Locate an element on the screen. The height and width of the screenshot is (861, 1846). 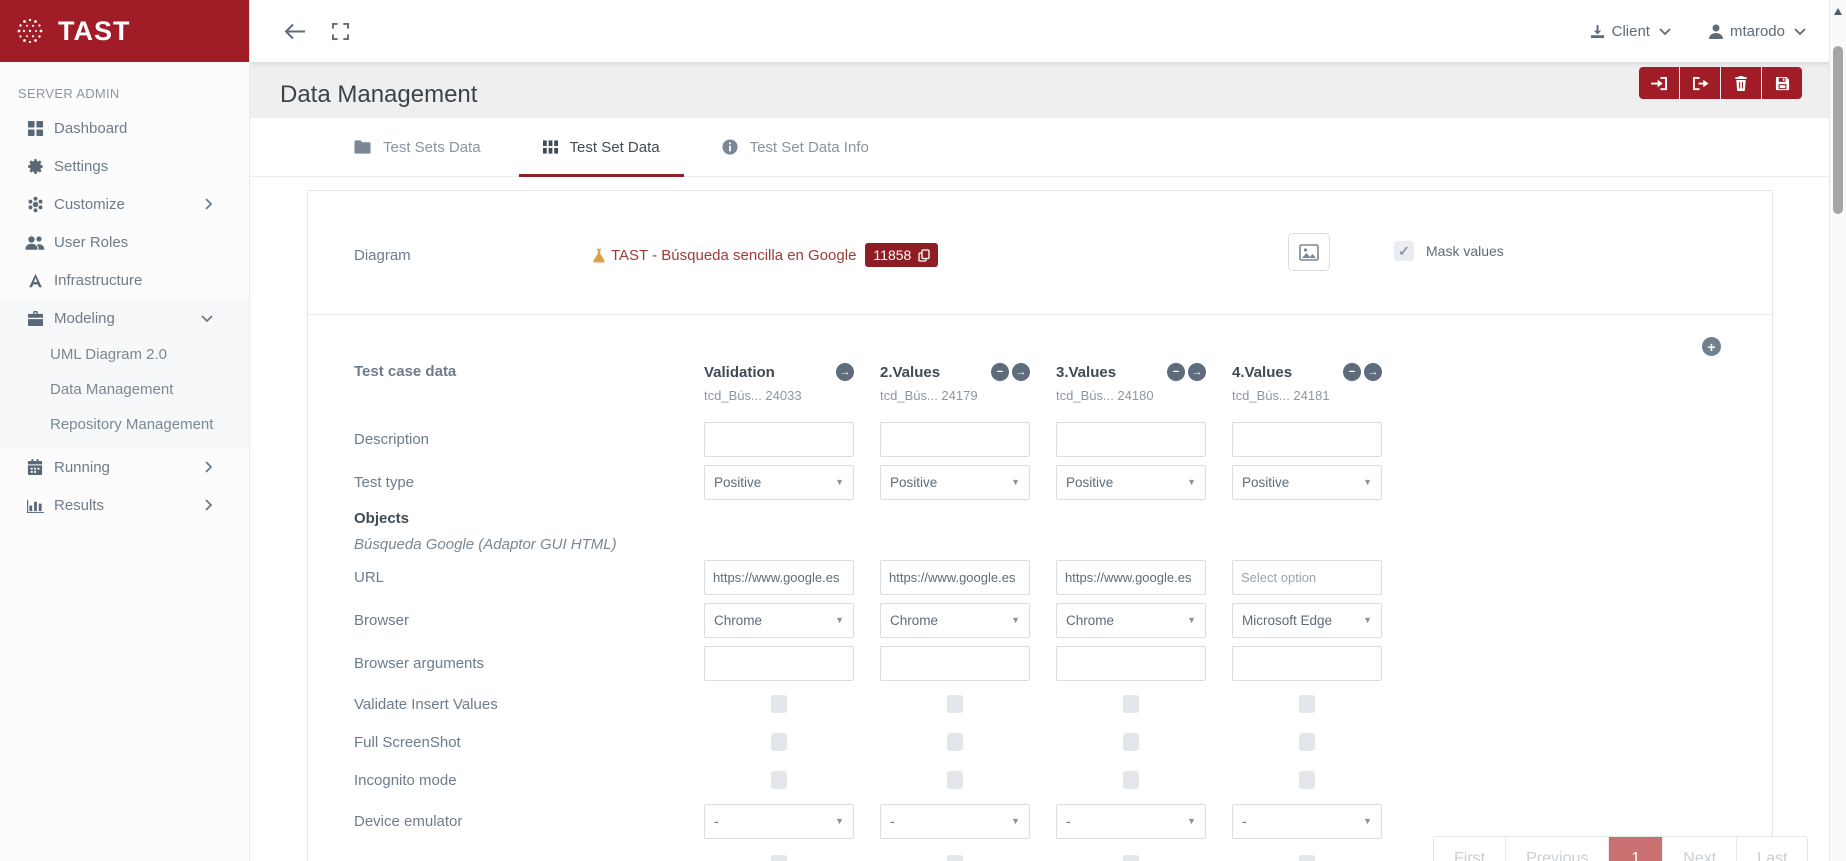
test-type-select-2: Positive ▼ is located at coordinates (955, 482).